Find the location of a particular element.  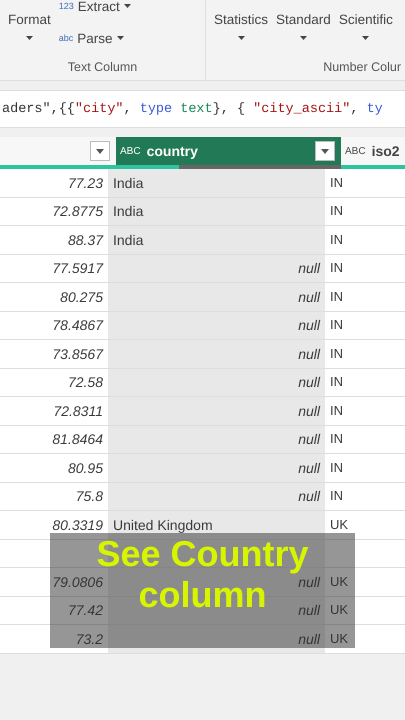

table-cell: 72.58 is located at coordinates (85, 382).